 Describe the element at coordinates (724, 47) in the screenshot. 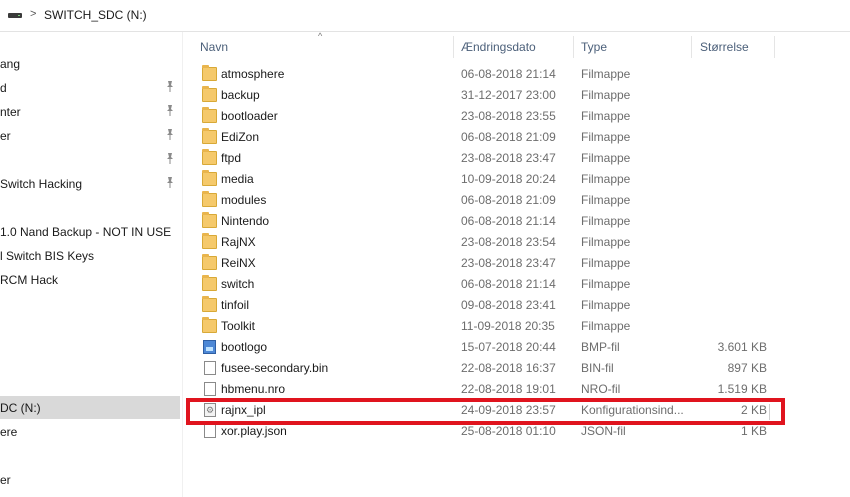

I see `column-header-size: Størrelse` at that location.